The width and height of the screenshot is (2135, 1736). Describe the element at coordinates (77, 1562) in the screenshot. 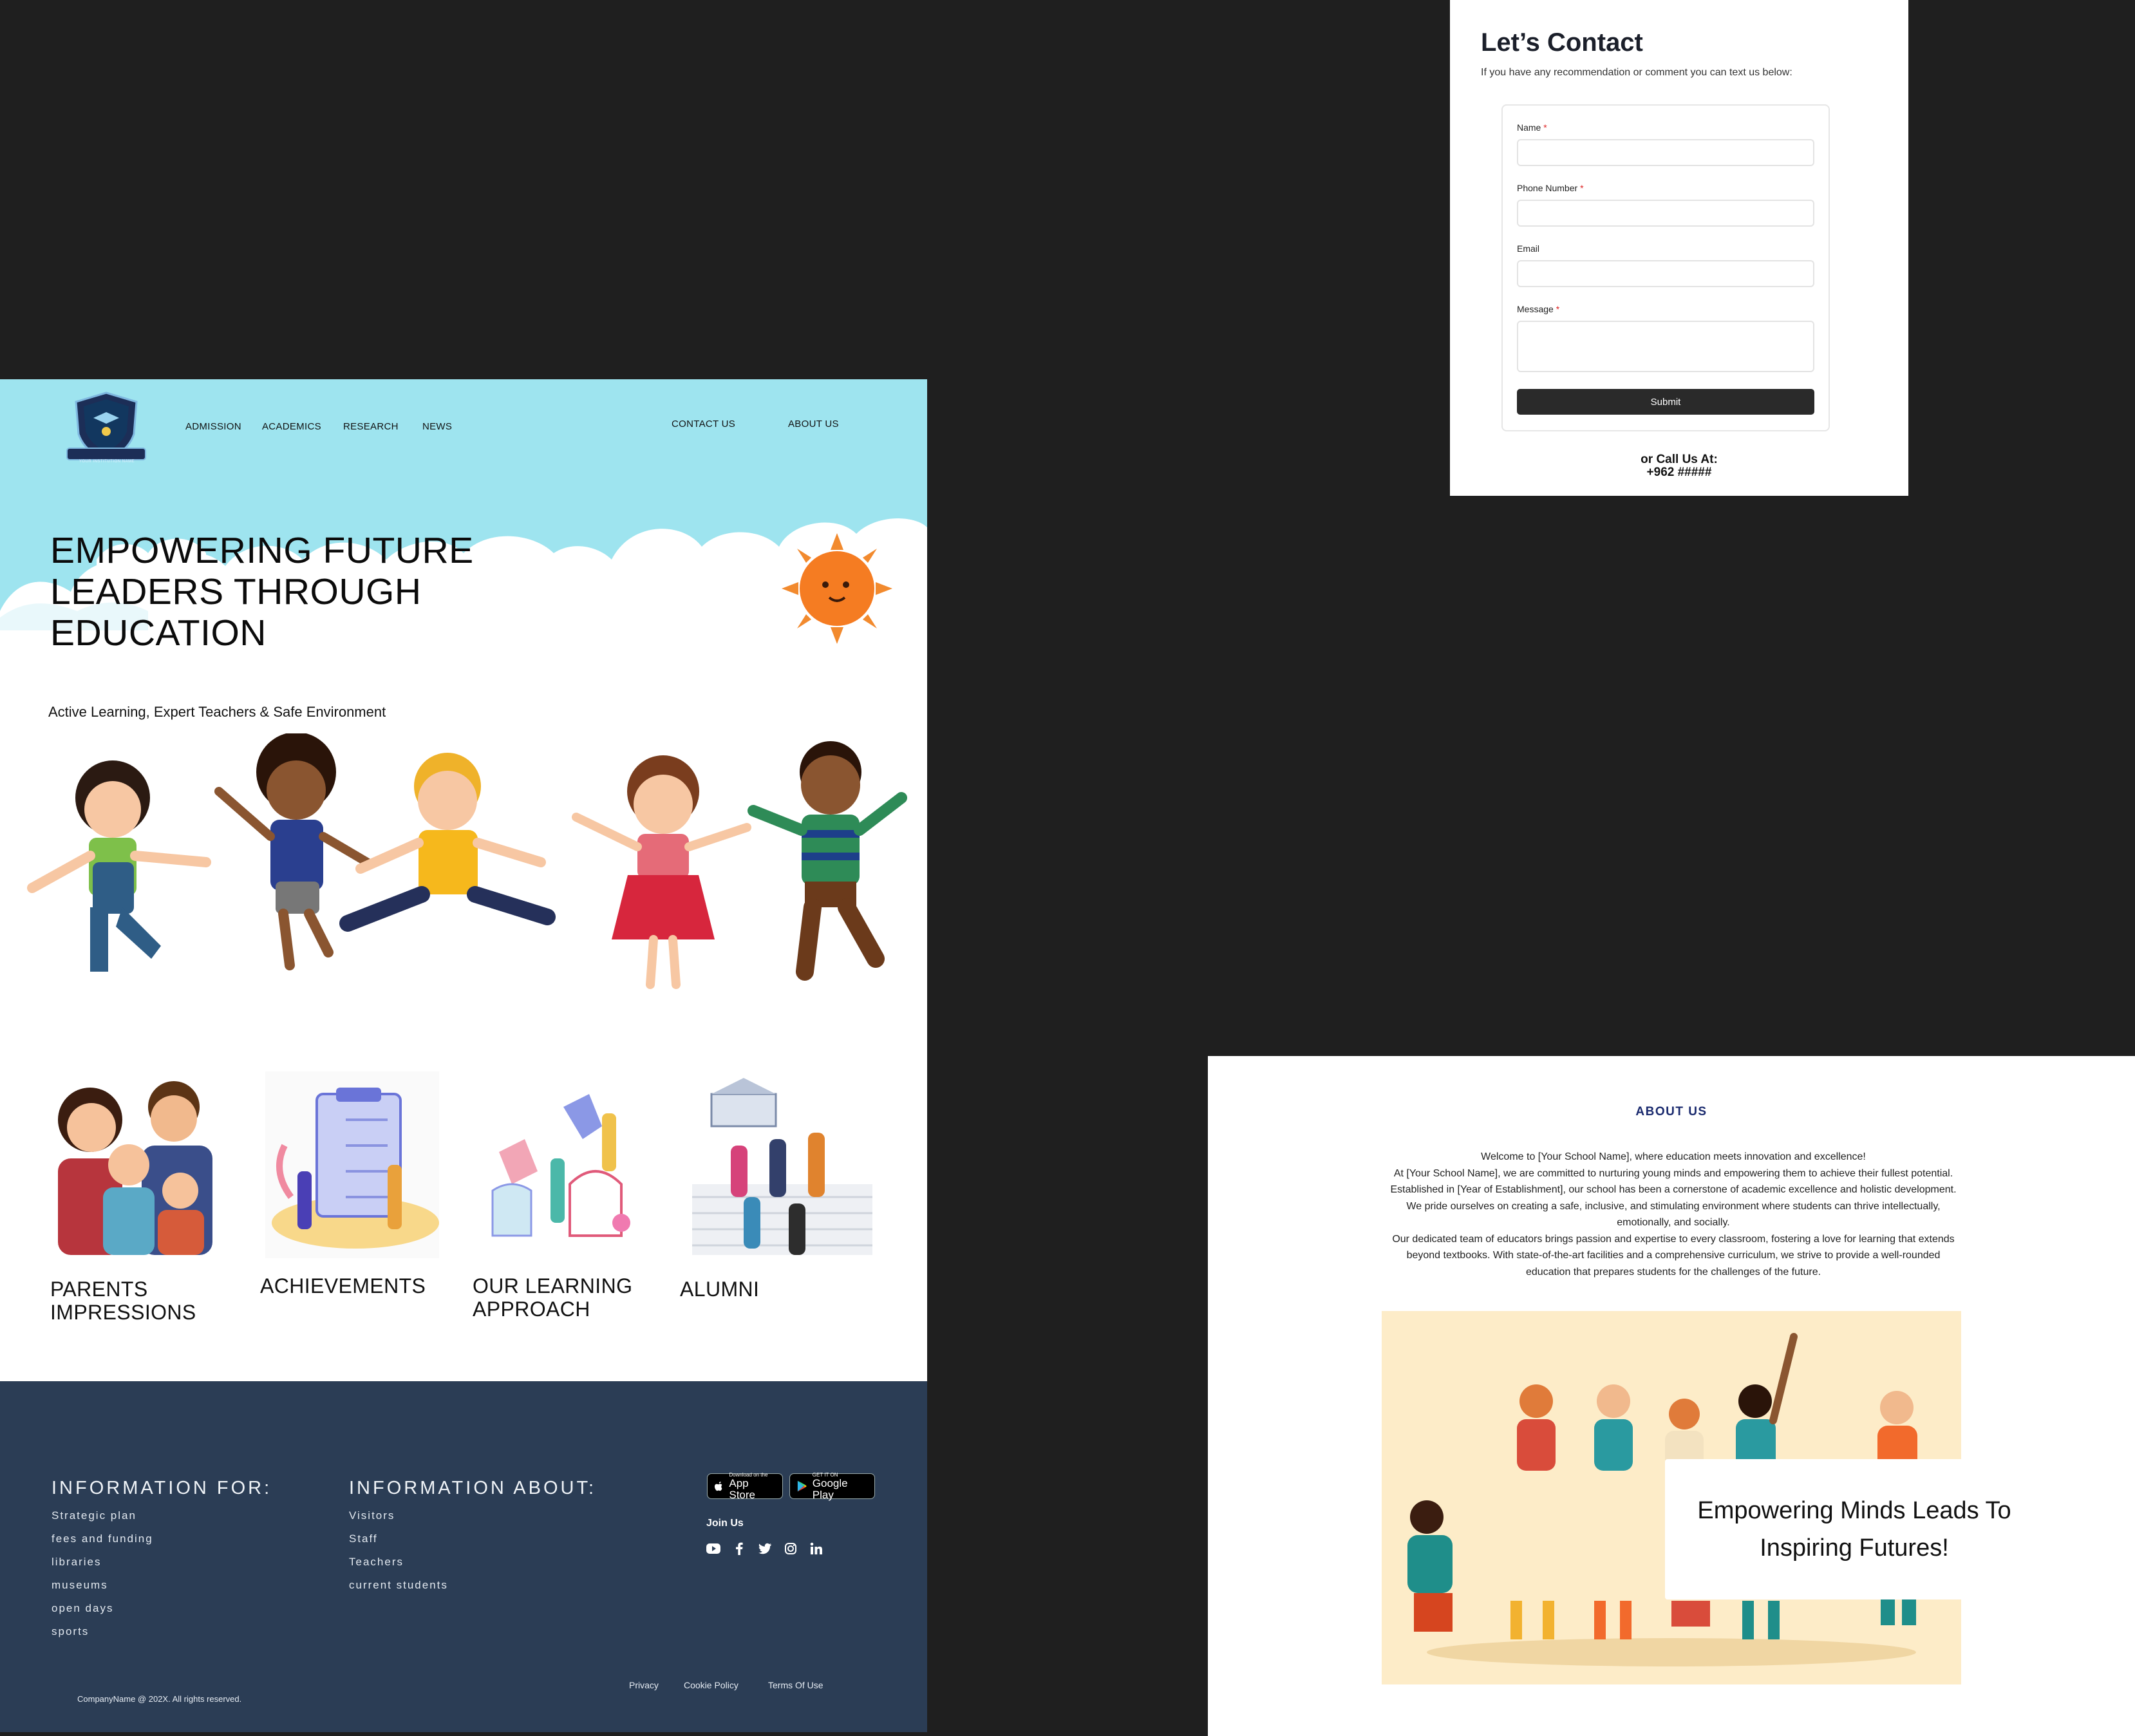

I see `footer-link-libraries: libraries` at that location.